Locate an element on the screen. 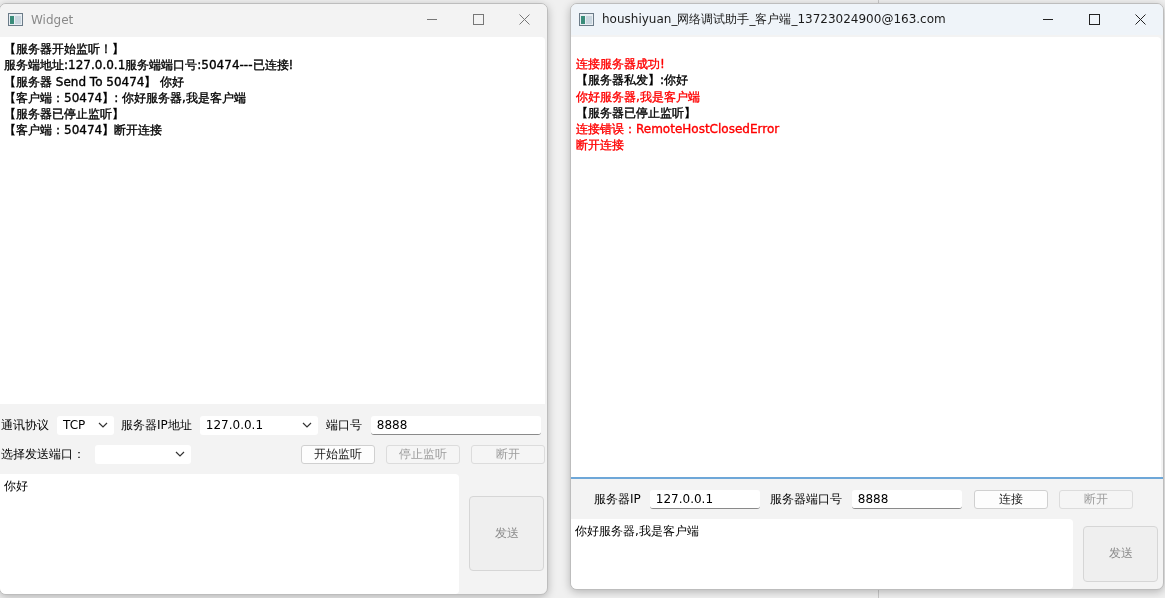 Image resolution: width=1165 pixels, height=598 pixels. log-line: 连接错误：RemoteHostClosedError is located at coordinates (678, 129).